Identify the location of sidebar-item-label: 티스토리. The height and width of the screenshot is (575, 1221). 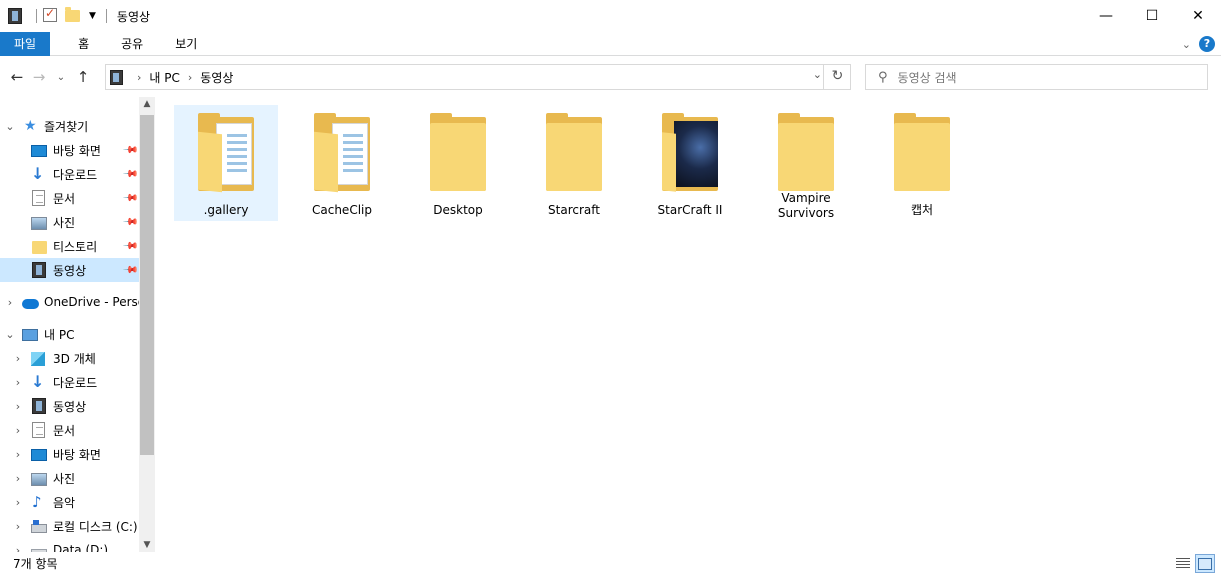
(75, 246).